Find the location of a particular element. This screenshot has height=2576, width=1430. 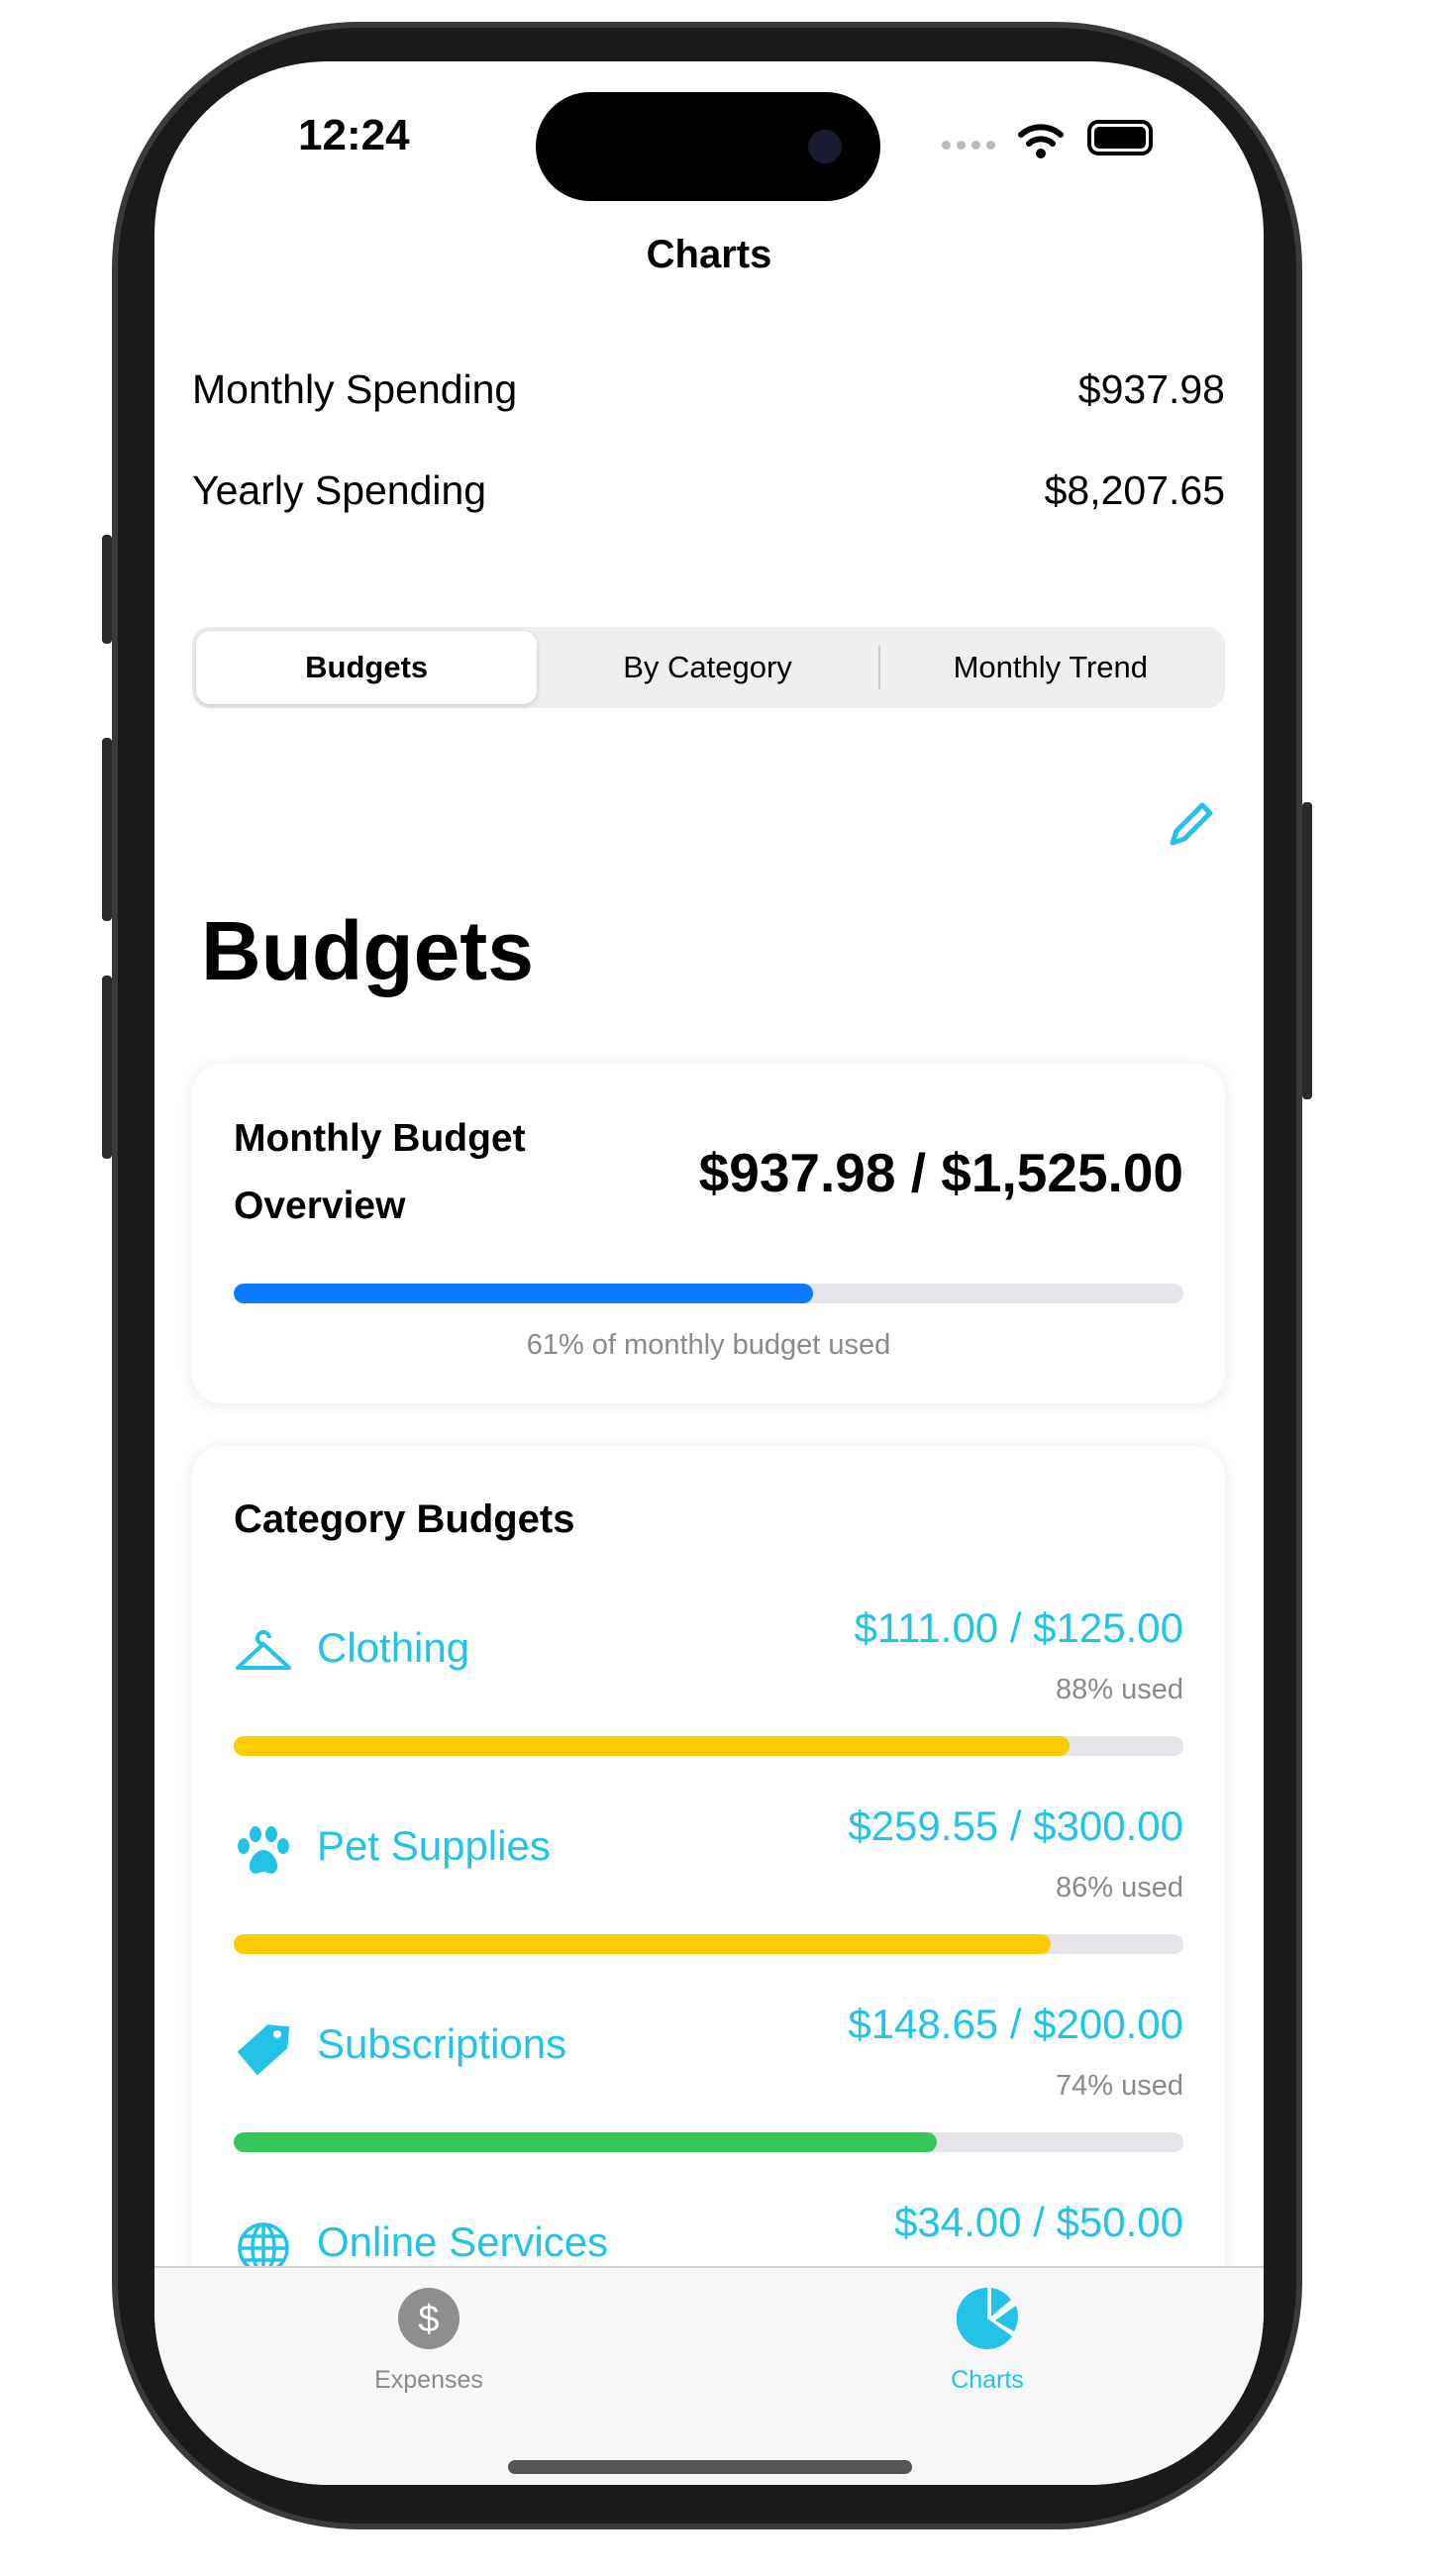

yearly-spending-label: Yearly Spending is located at coordinates (339, 490).